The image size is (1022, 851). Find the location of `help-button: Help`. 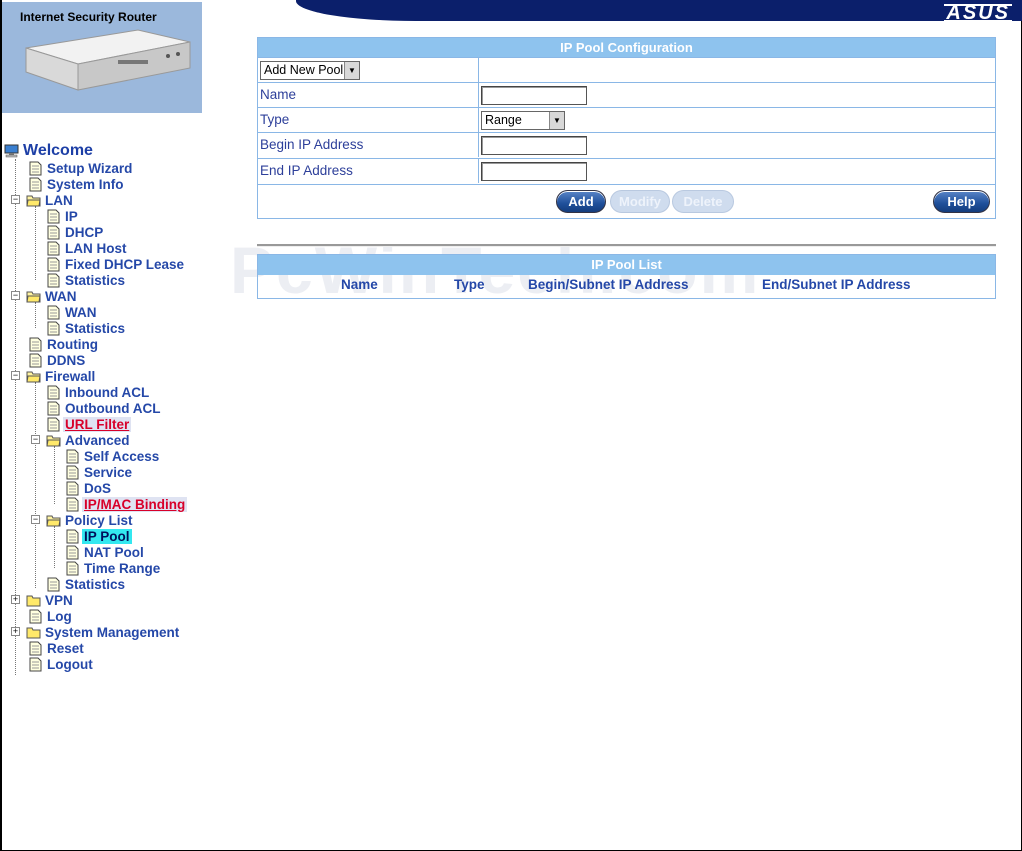

help-button: Help is located at coordinates (961, 201).